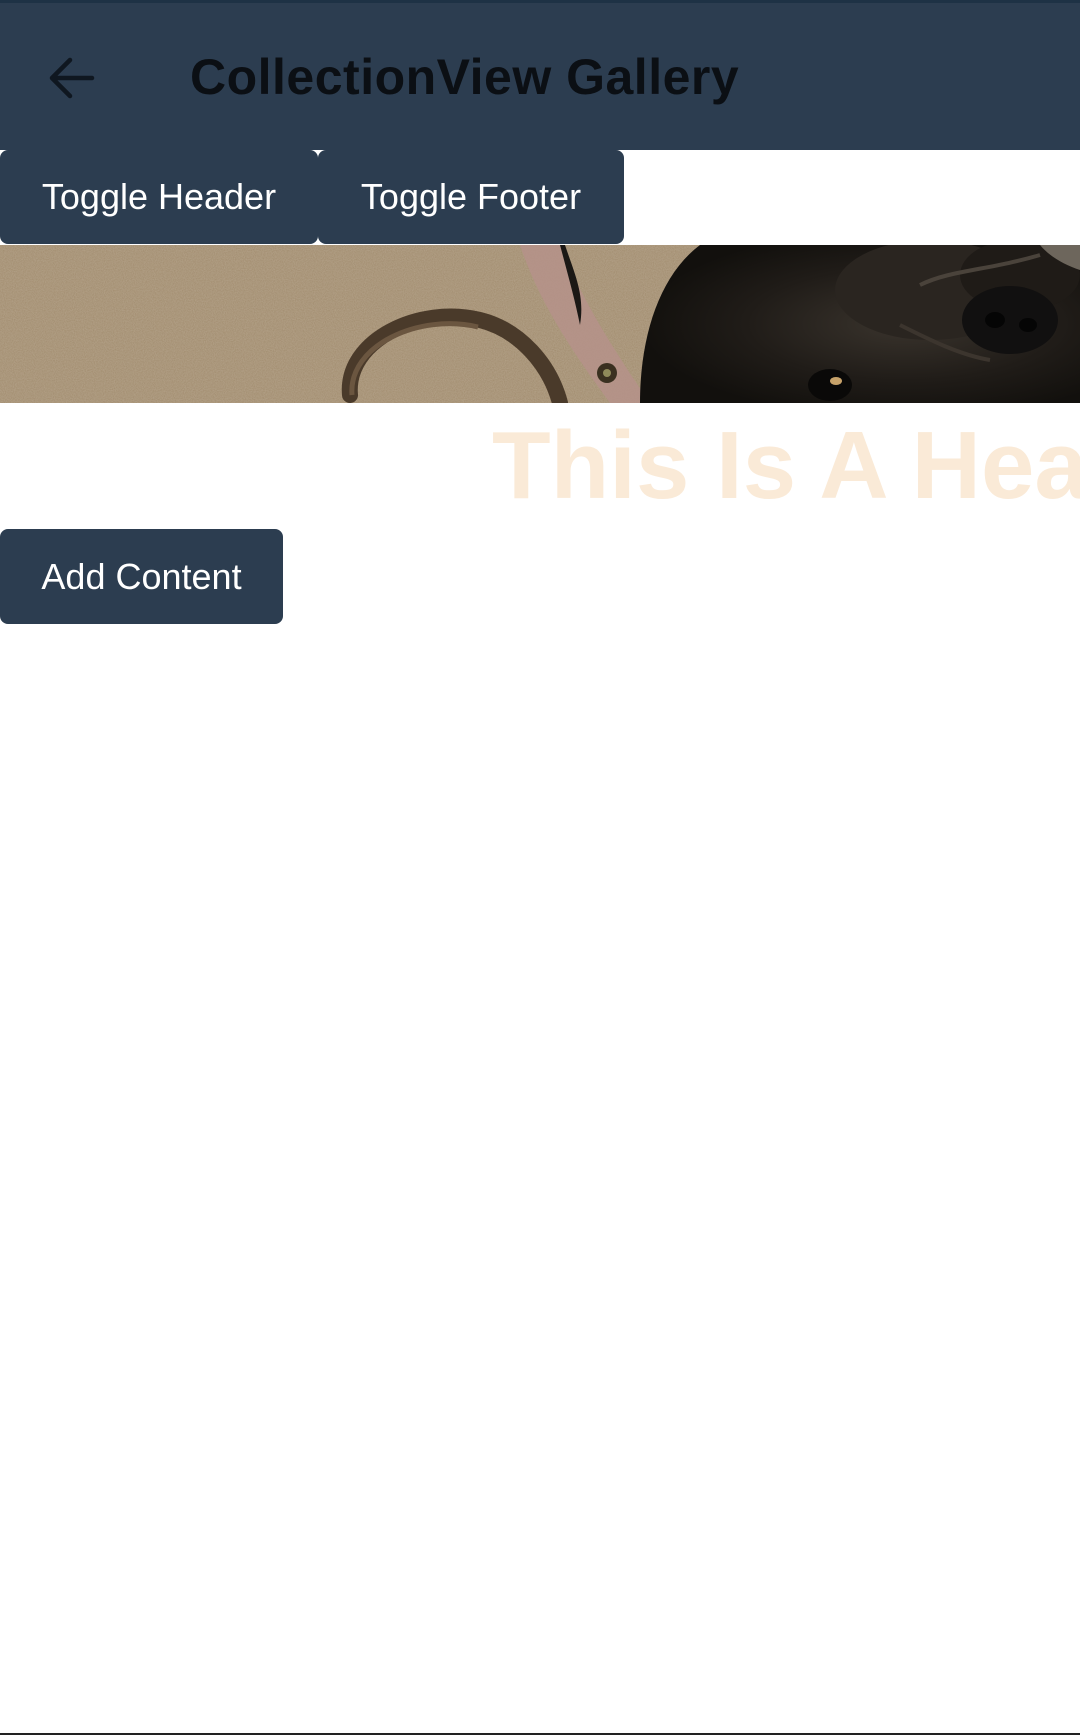 Image resolution: width=1080 pixels, height=1735 pixels. I want to click on collection-header-label: This Is A Header, so click(786, 465).